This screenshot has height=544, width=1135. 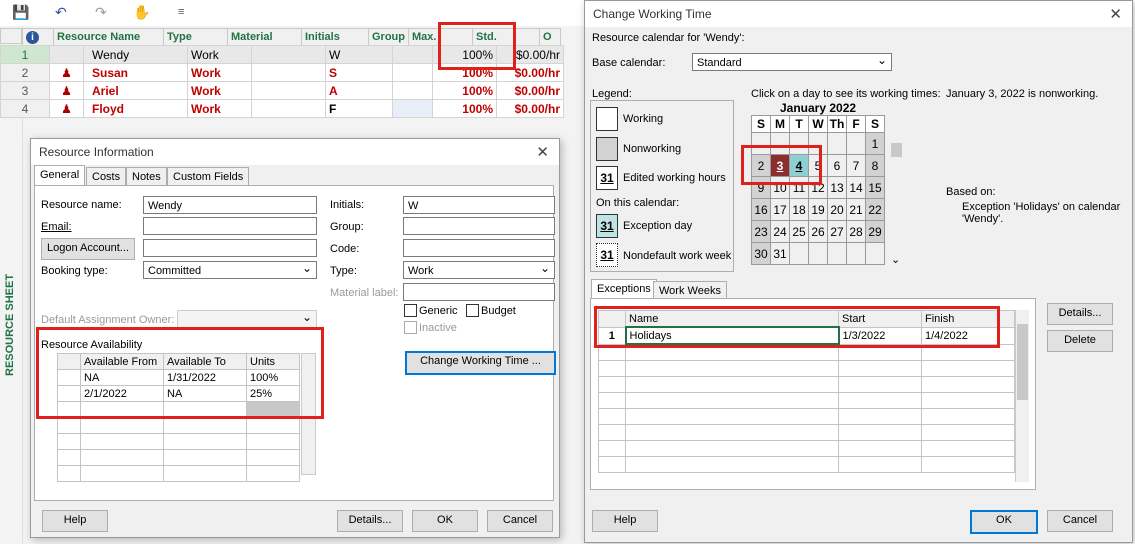 I want to click on customize-toolbar-icon: ≡, so click(x=181, y=12).